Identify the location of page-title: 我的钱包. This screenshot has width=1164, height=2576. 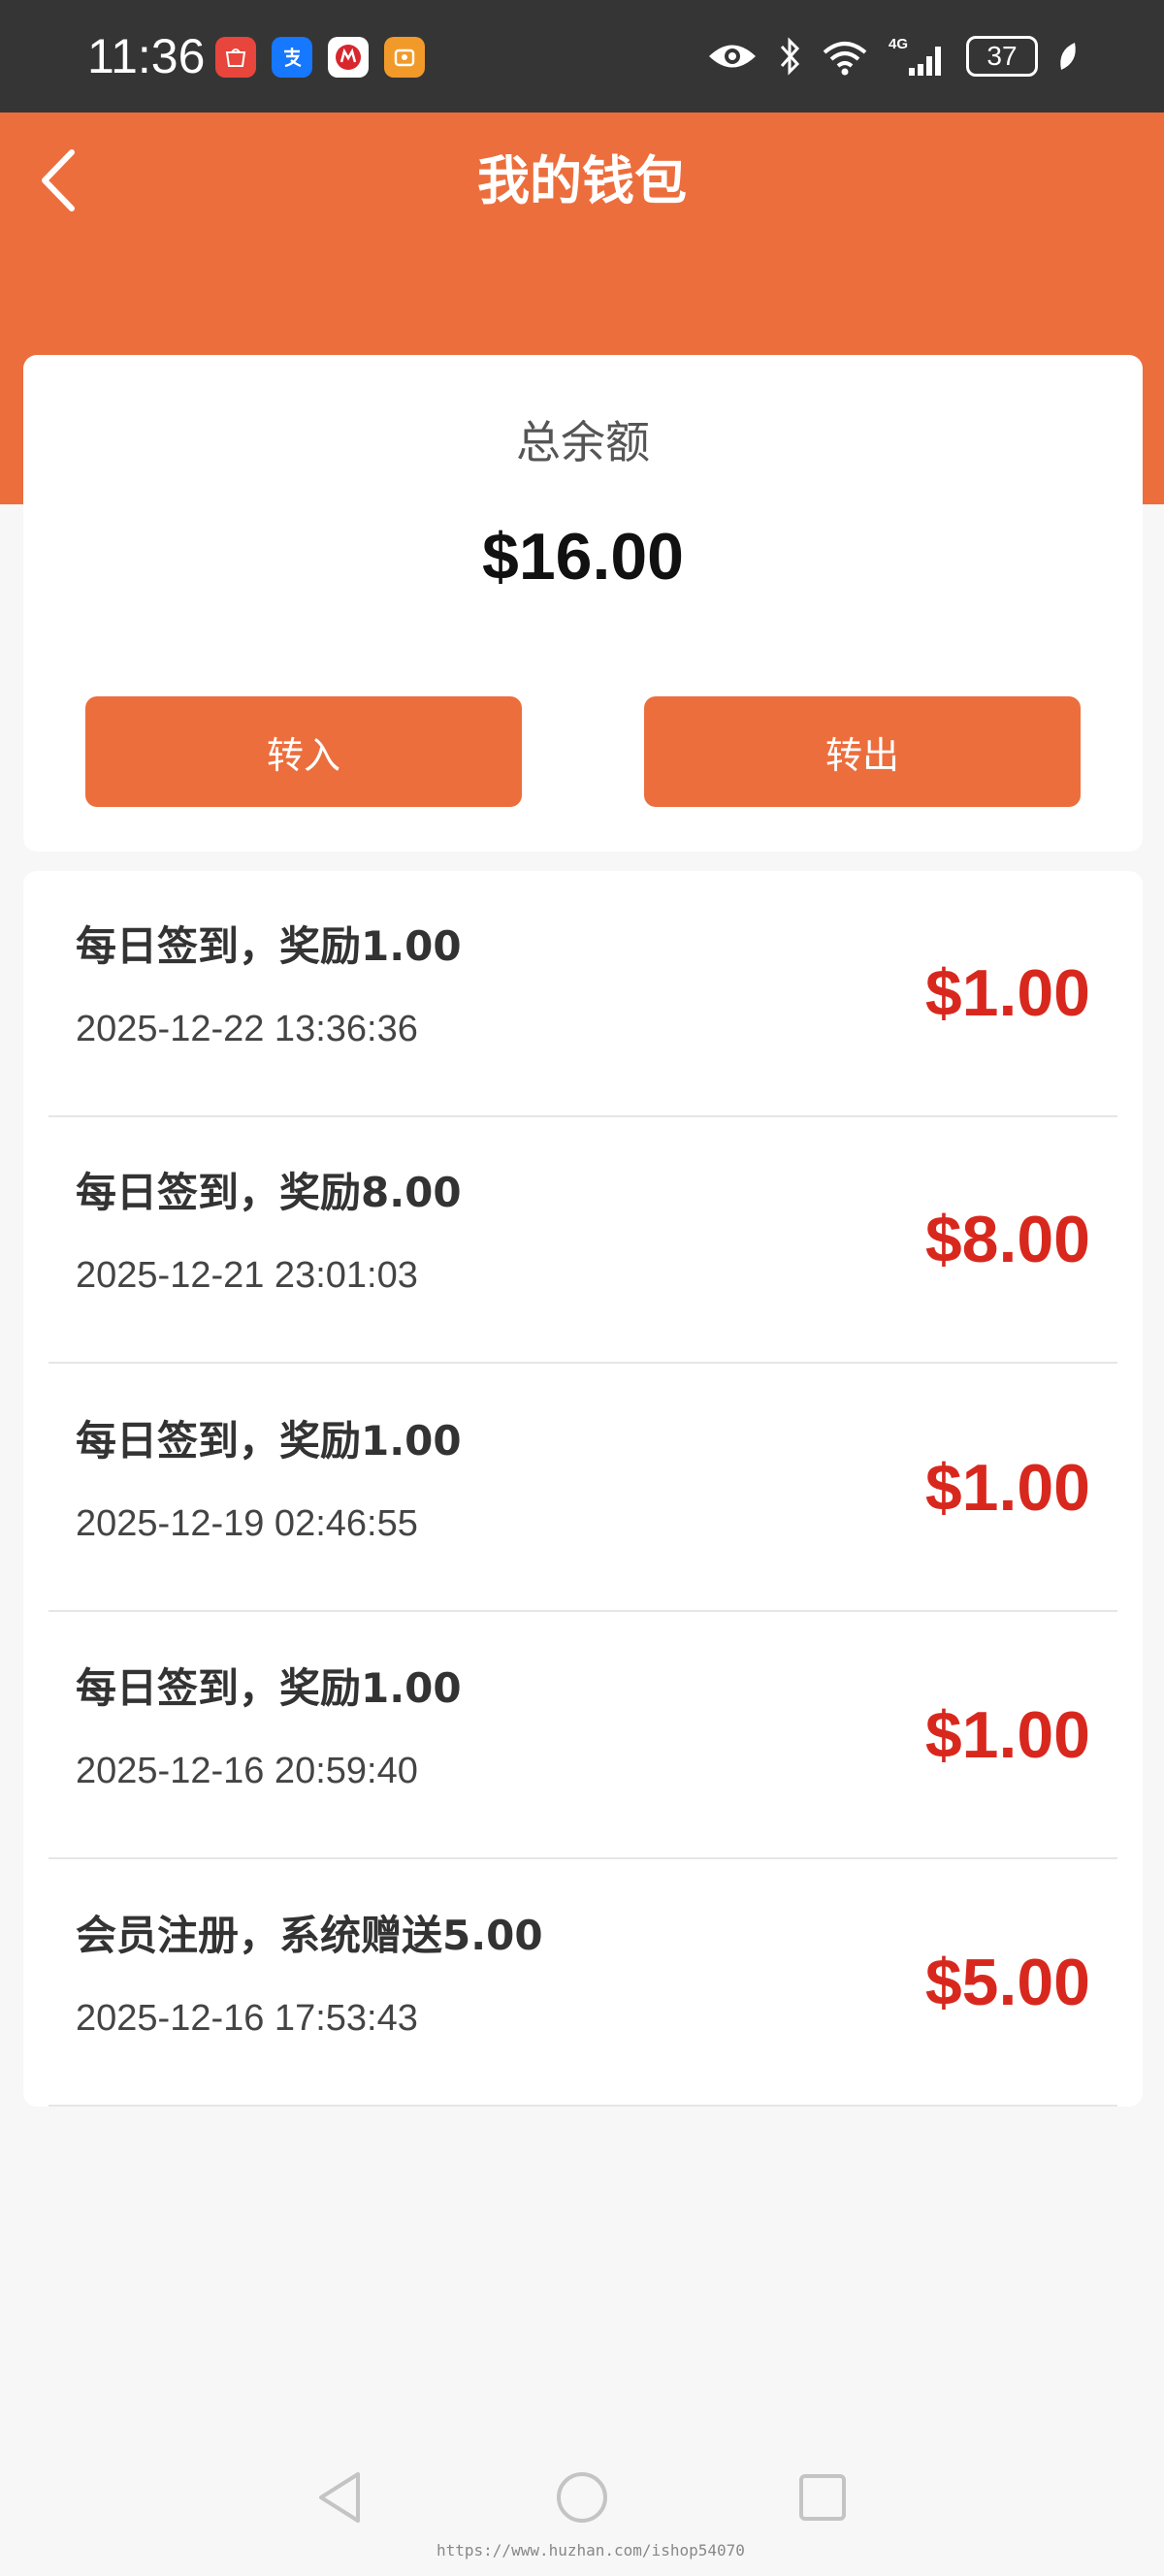
(582, 180).